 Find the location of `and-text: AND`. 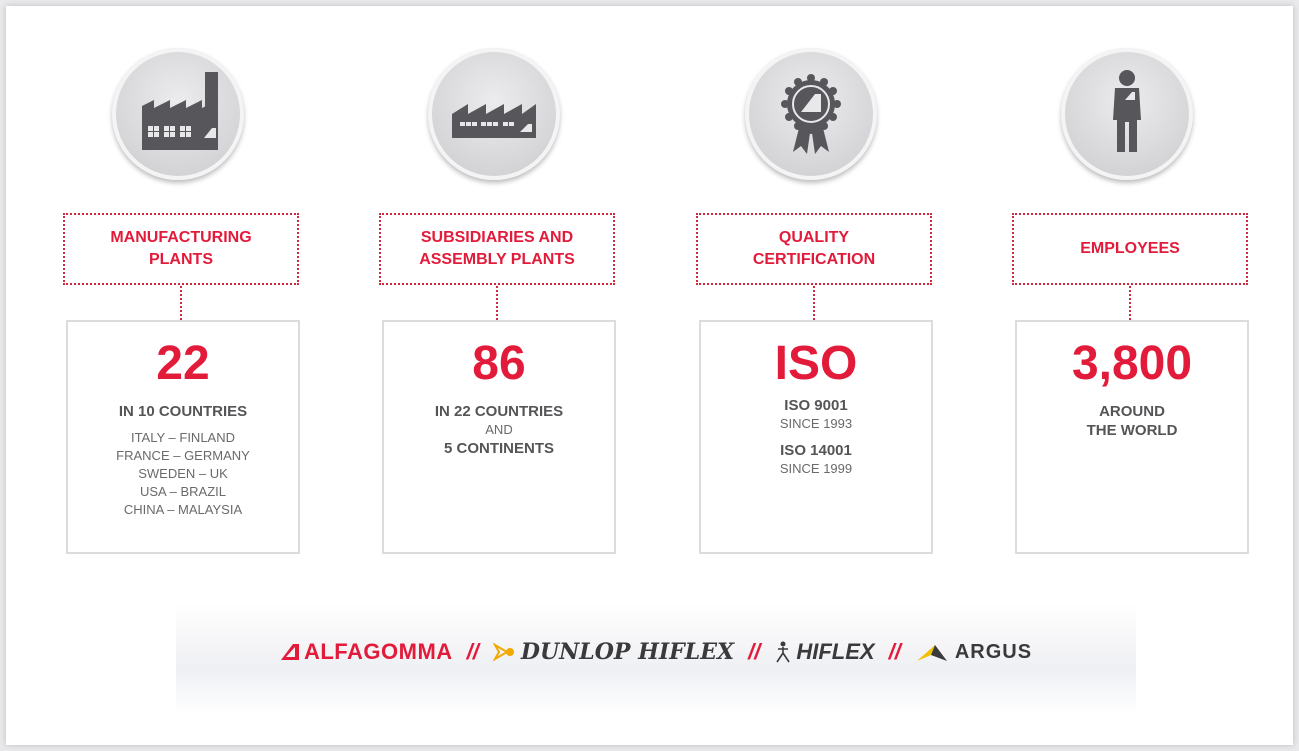

and-text: AND is located at coordinates (499, 429).